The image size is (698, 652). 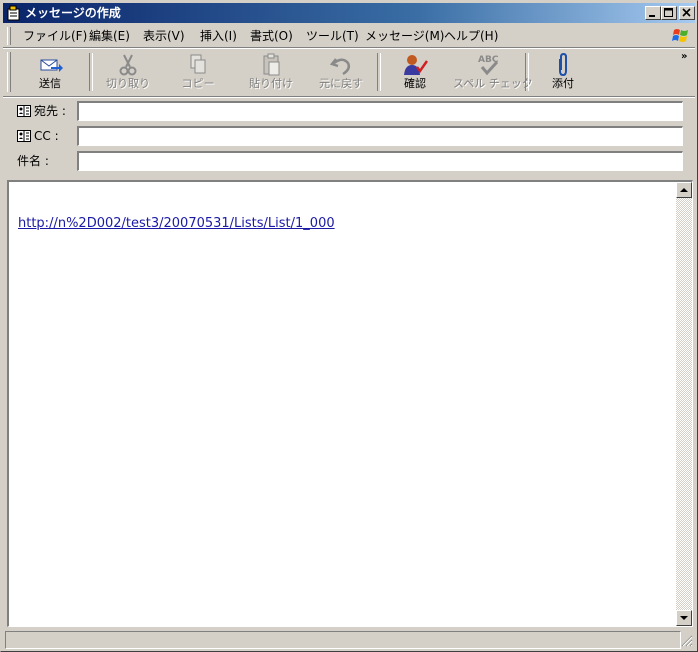 What do you see at coordinates (380, 111) in the screenshot?
I see `to-field` at bounding box center [380, 111].